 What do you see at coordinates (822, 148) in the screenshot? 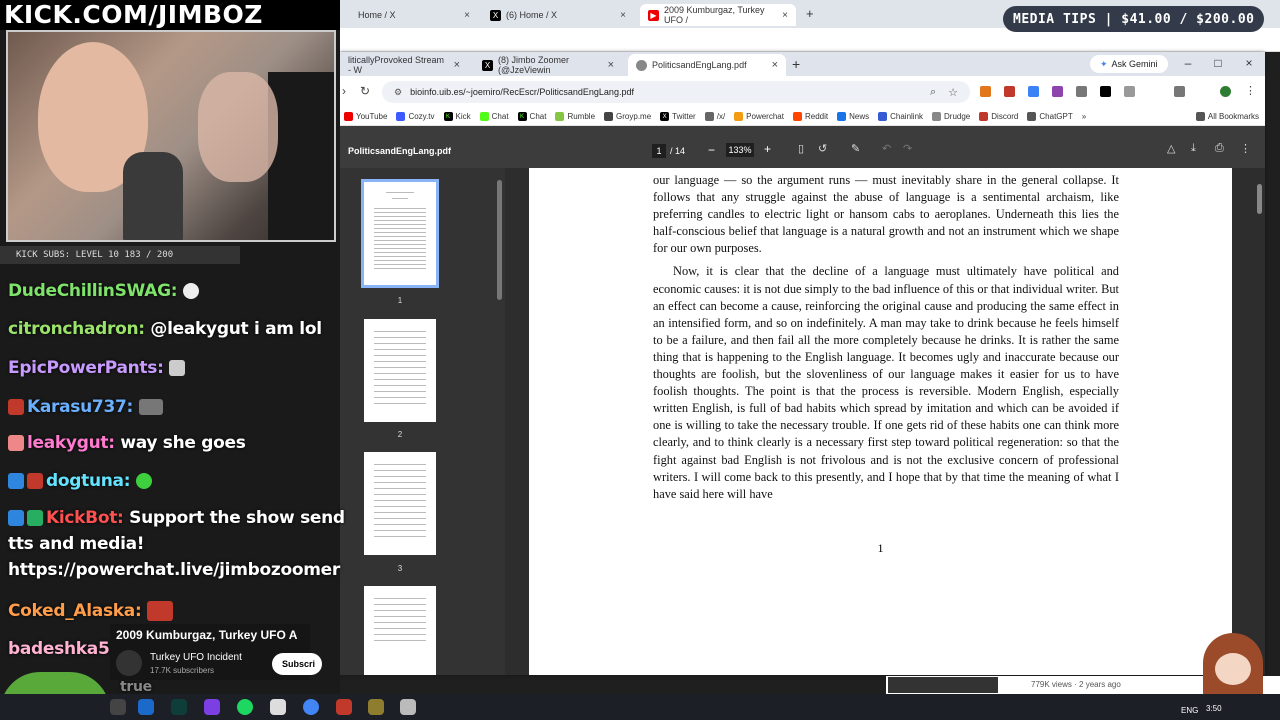
I see `rotate-icon: ↺` at bounding box center [822, 148].